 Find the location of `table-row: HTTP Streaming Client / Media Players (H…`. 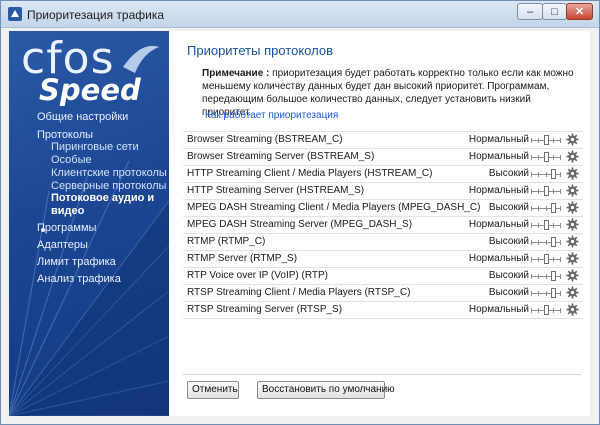

table-row: HTTP Streaming Client / Media Players (H… is located at coordinates (383, 174).